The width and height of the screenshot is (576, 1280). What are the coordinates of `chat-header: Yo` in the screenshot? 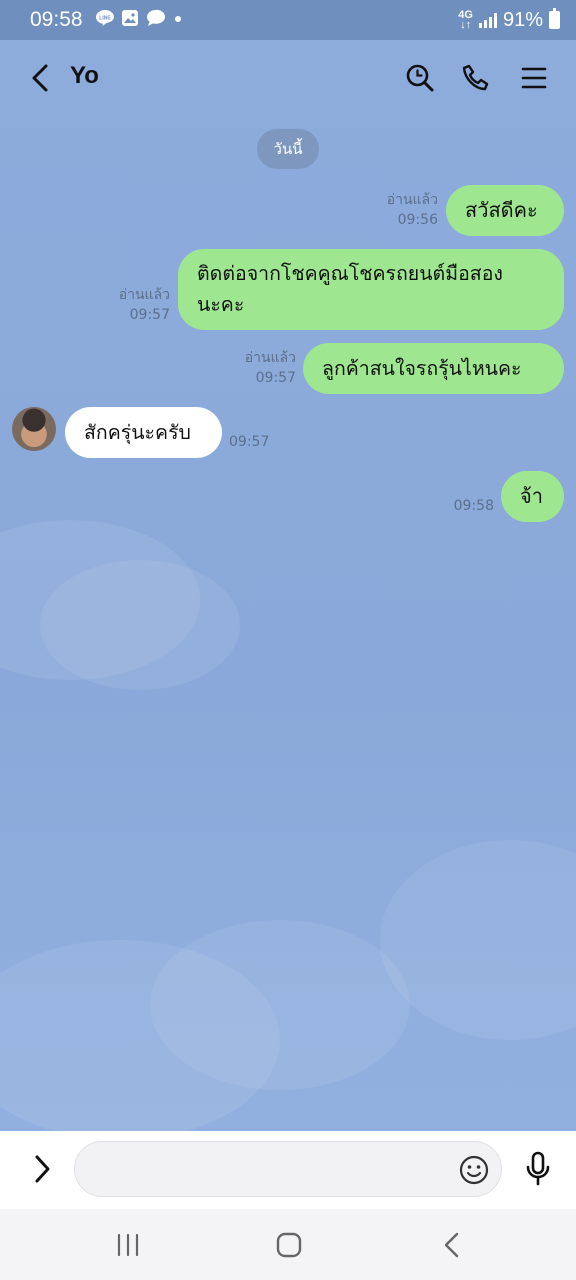 It's located at (288, 78).